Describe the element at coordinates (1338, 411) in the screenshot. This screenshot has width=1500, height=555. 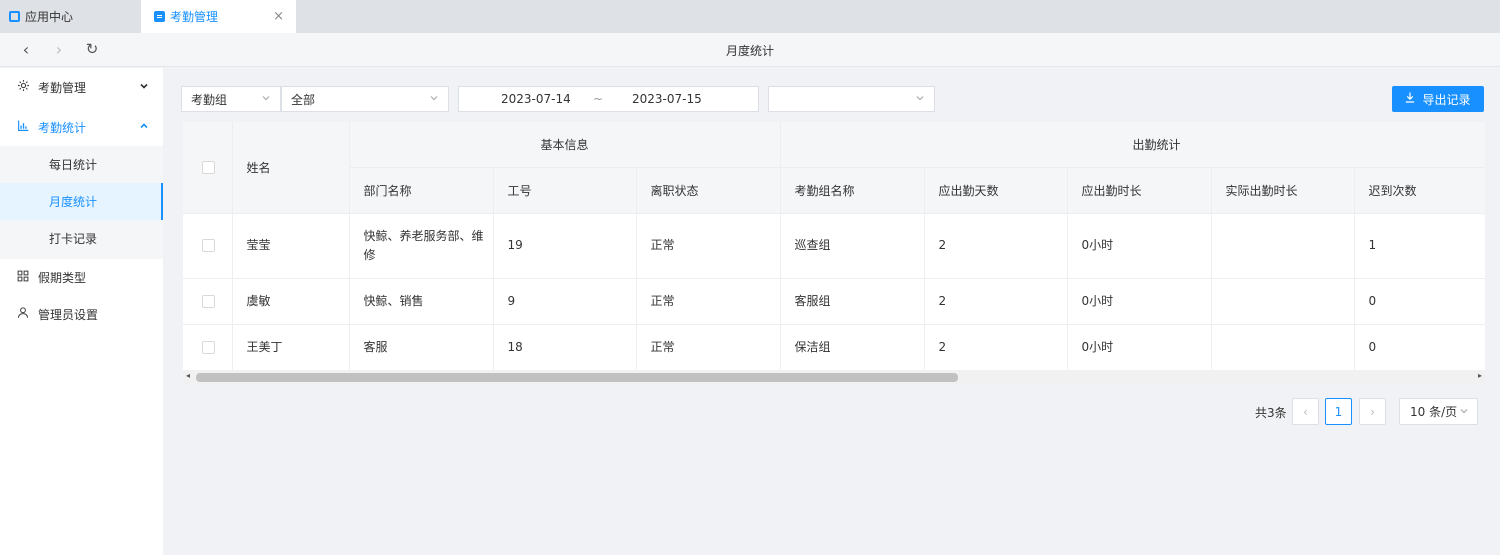
I see `page-button-current: 1` at that location.